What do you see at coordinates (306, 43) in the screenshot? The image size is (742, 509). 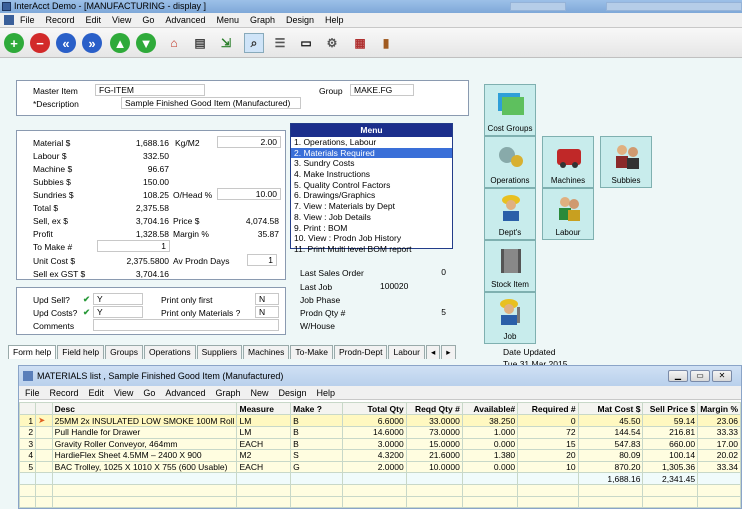 I see `monitor-icon: ▭` at bounding box center [306, 43].